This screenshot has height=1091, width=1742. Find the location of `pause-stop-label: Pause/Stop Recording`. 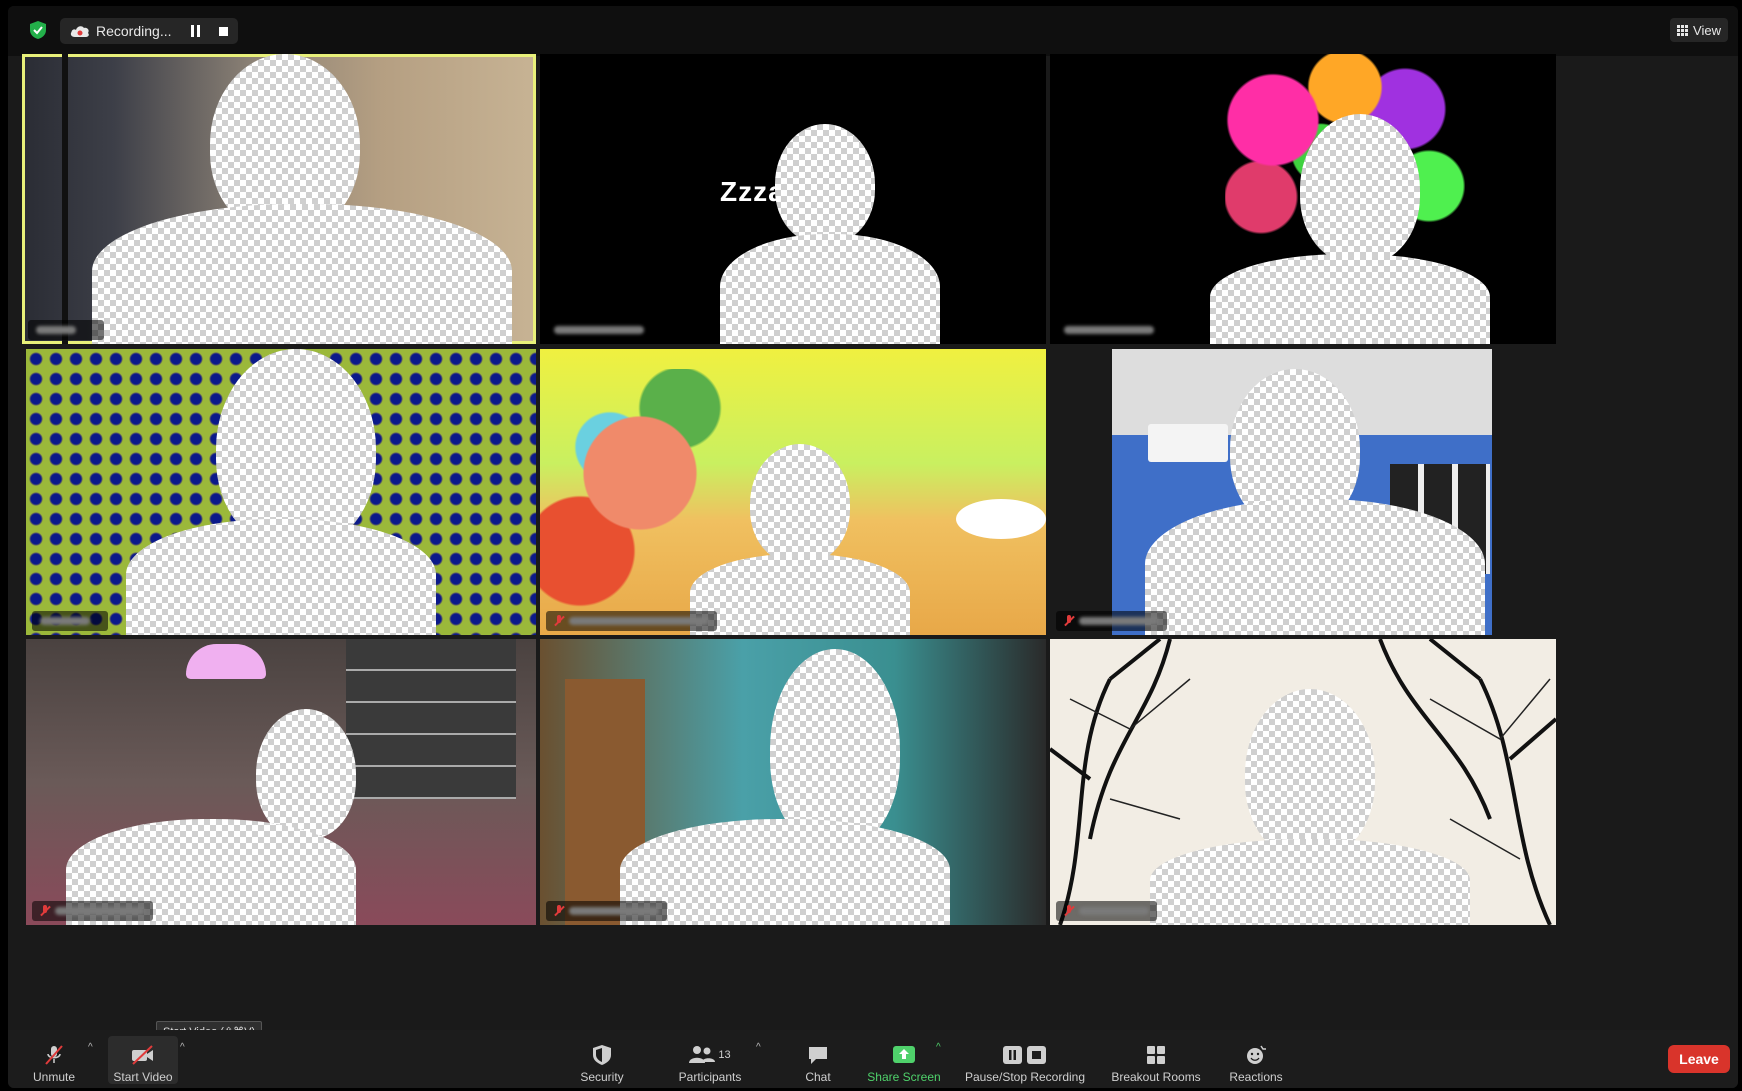

pause-stop-label: Pause/Stop Recording is located at coordinates (1025, 1077).